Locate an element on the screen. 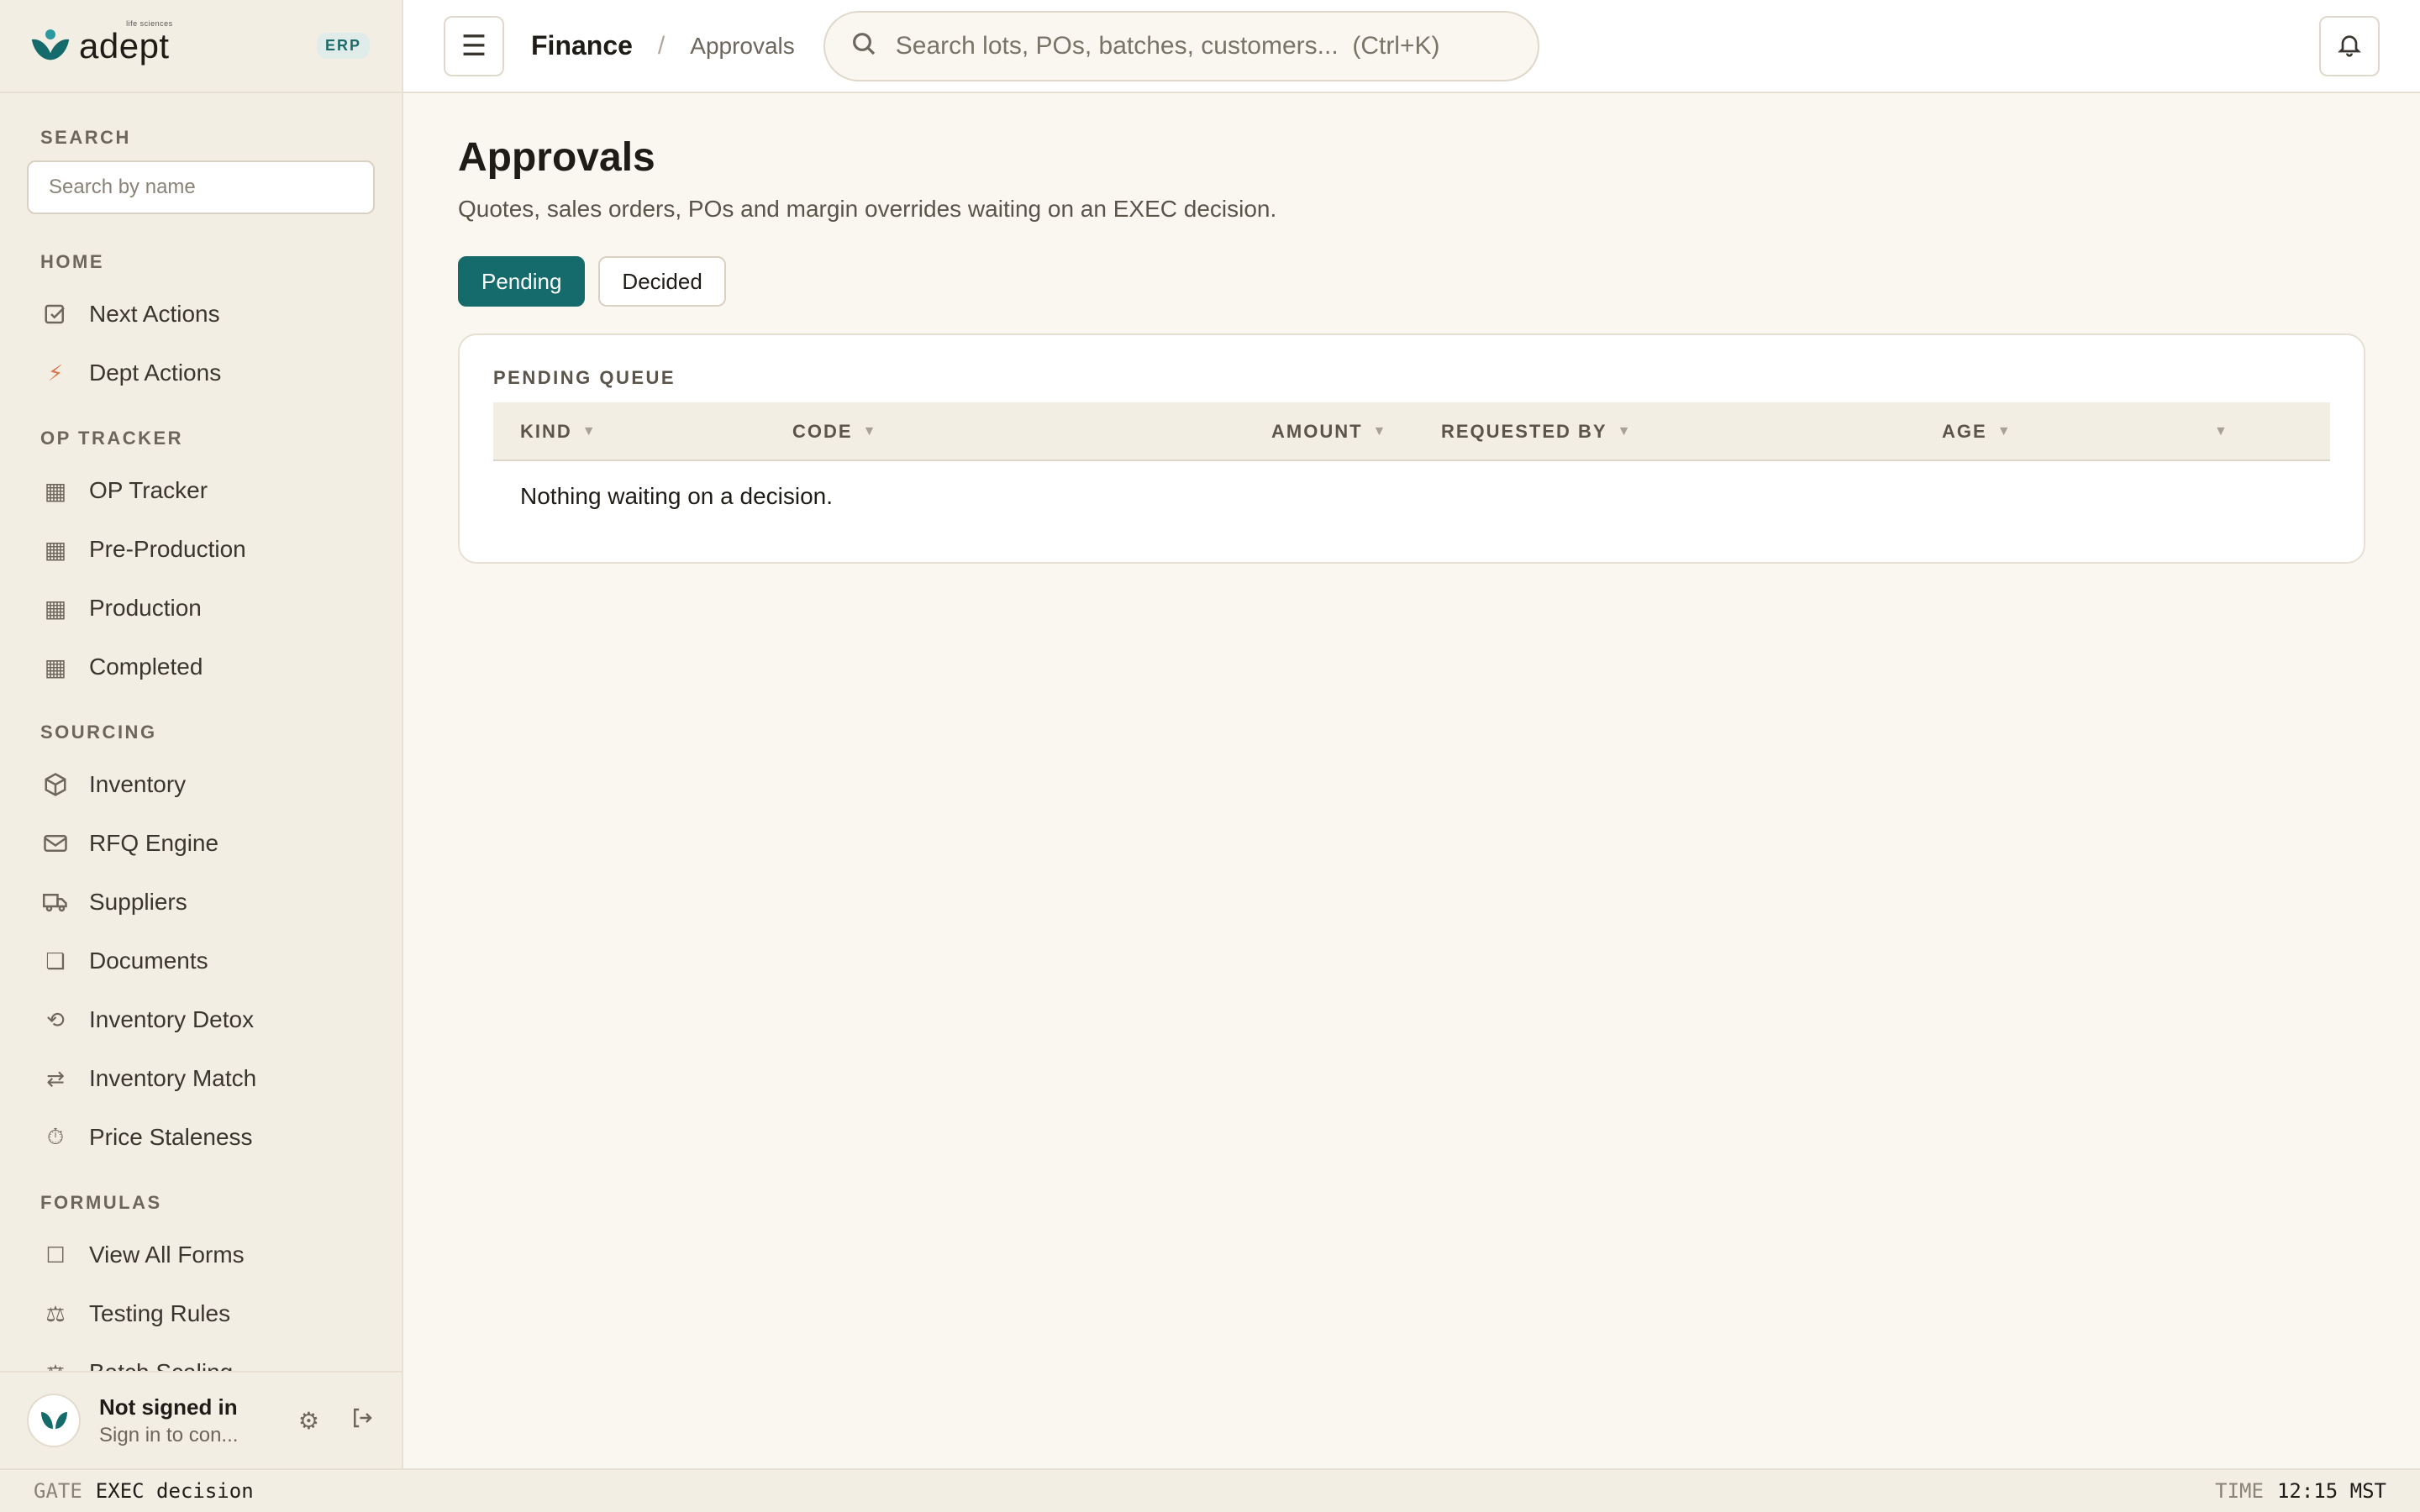  sidebar-item-label: Production is located at coordinates (146, 608).